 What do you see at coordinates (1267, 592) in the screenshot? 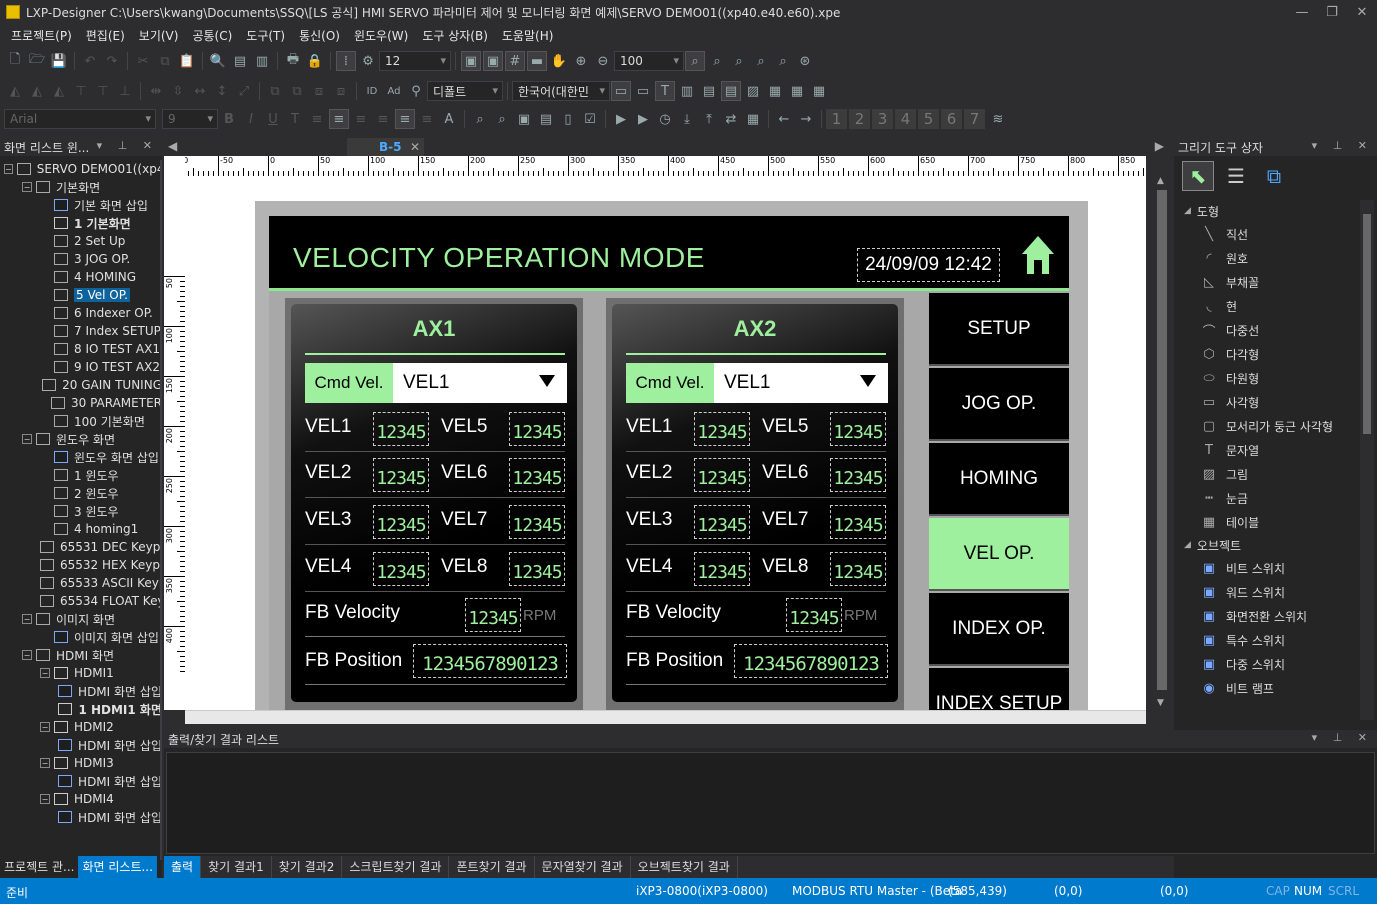
I see `object-tool-1: ▣ 워드 스위치` at bounding box center [1267, 592].